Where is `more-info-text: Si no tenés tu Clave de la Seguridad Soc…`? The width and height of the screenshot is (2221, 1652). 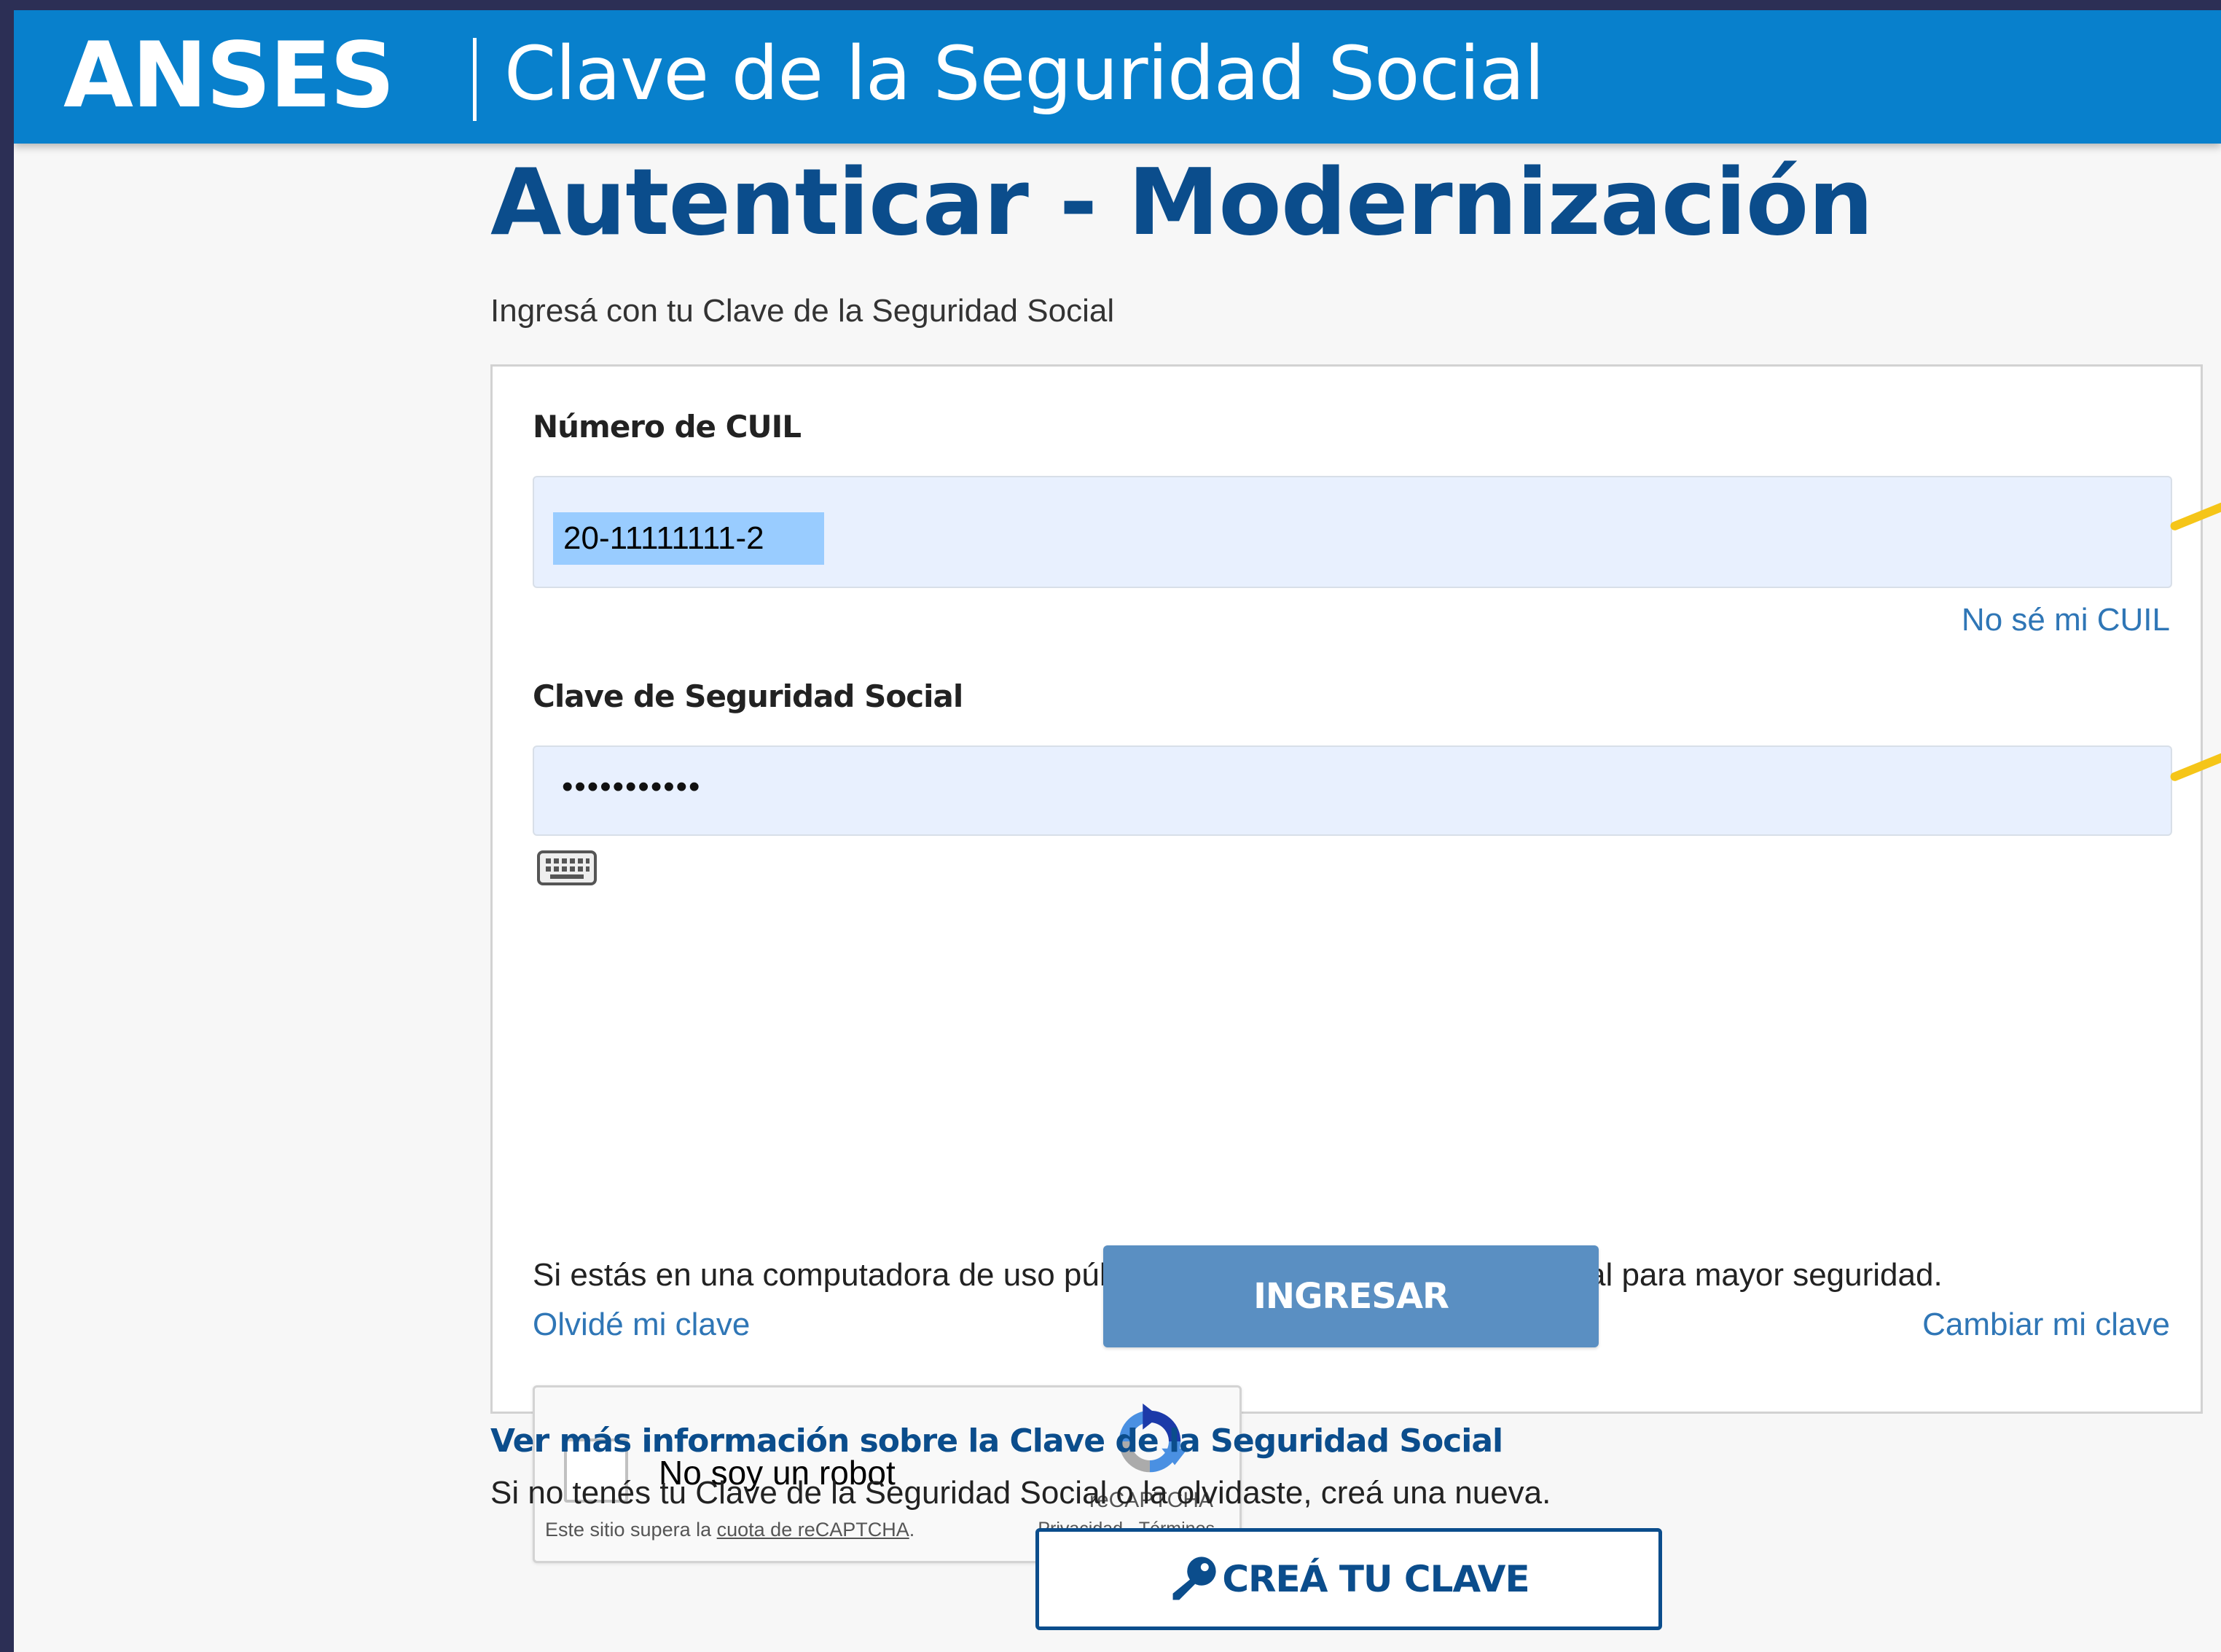
more-info-text: Si no tenés tu Clave de la Seguridad Soc… is located at coordinates (1020, 1493).